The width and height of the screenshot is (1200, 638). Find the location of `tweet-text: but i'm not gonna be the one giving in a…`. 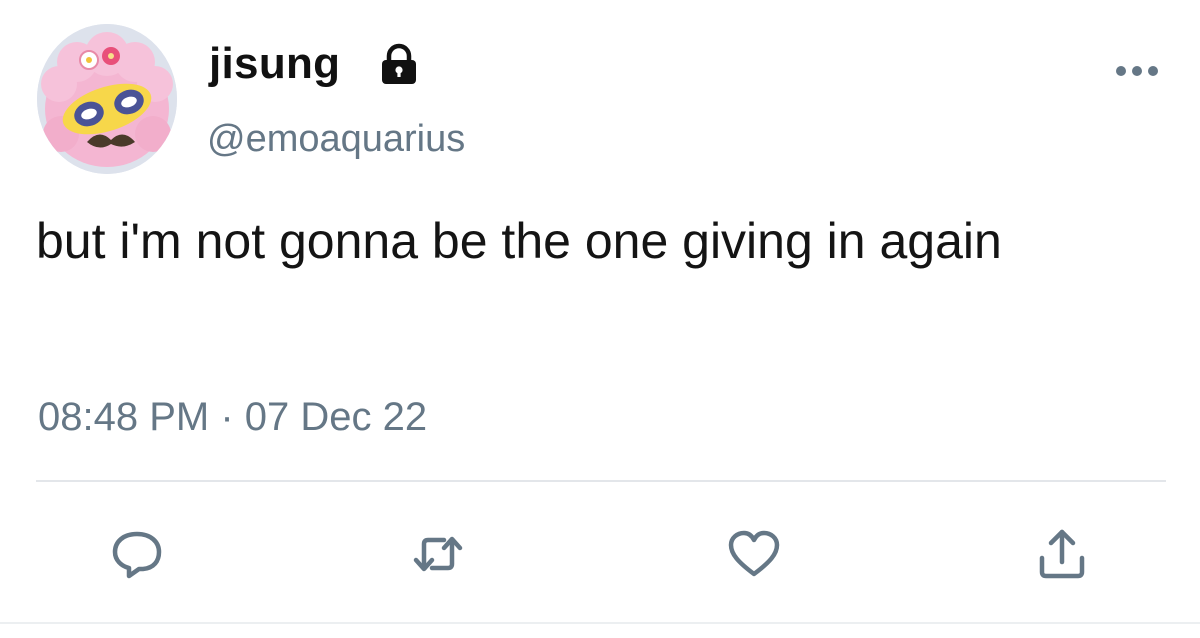

tweet-text: but i'm not gonna be the one giving in a… is located at coordinates (519, 241).